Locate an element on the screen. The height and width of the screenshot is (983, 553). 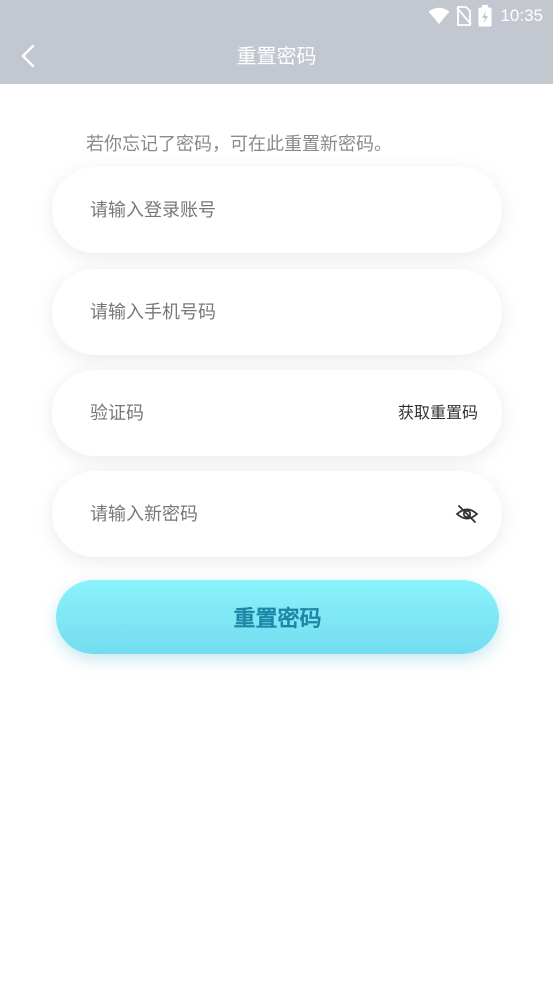
new-password-input is located at coordinates (240, 514).